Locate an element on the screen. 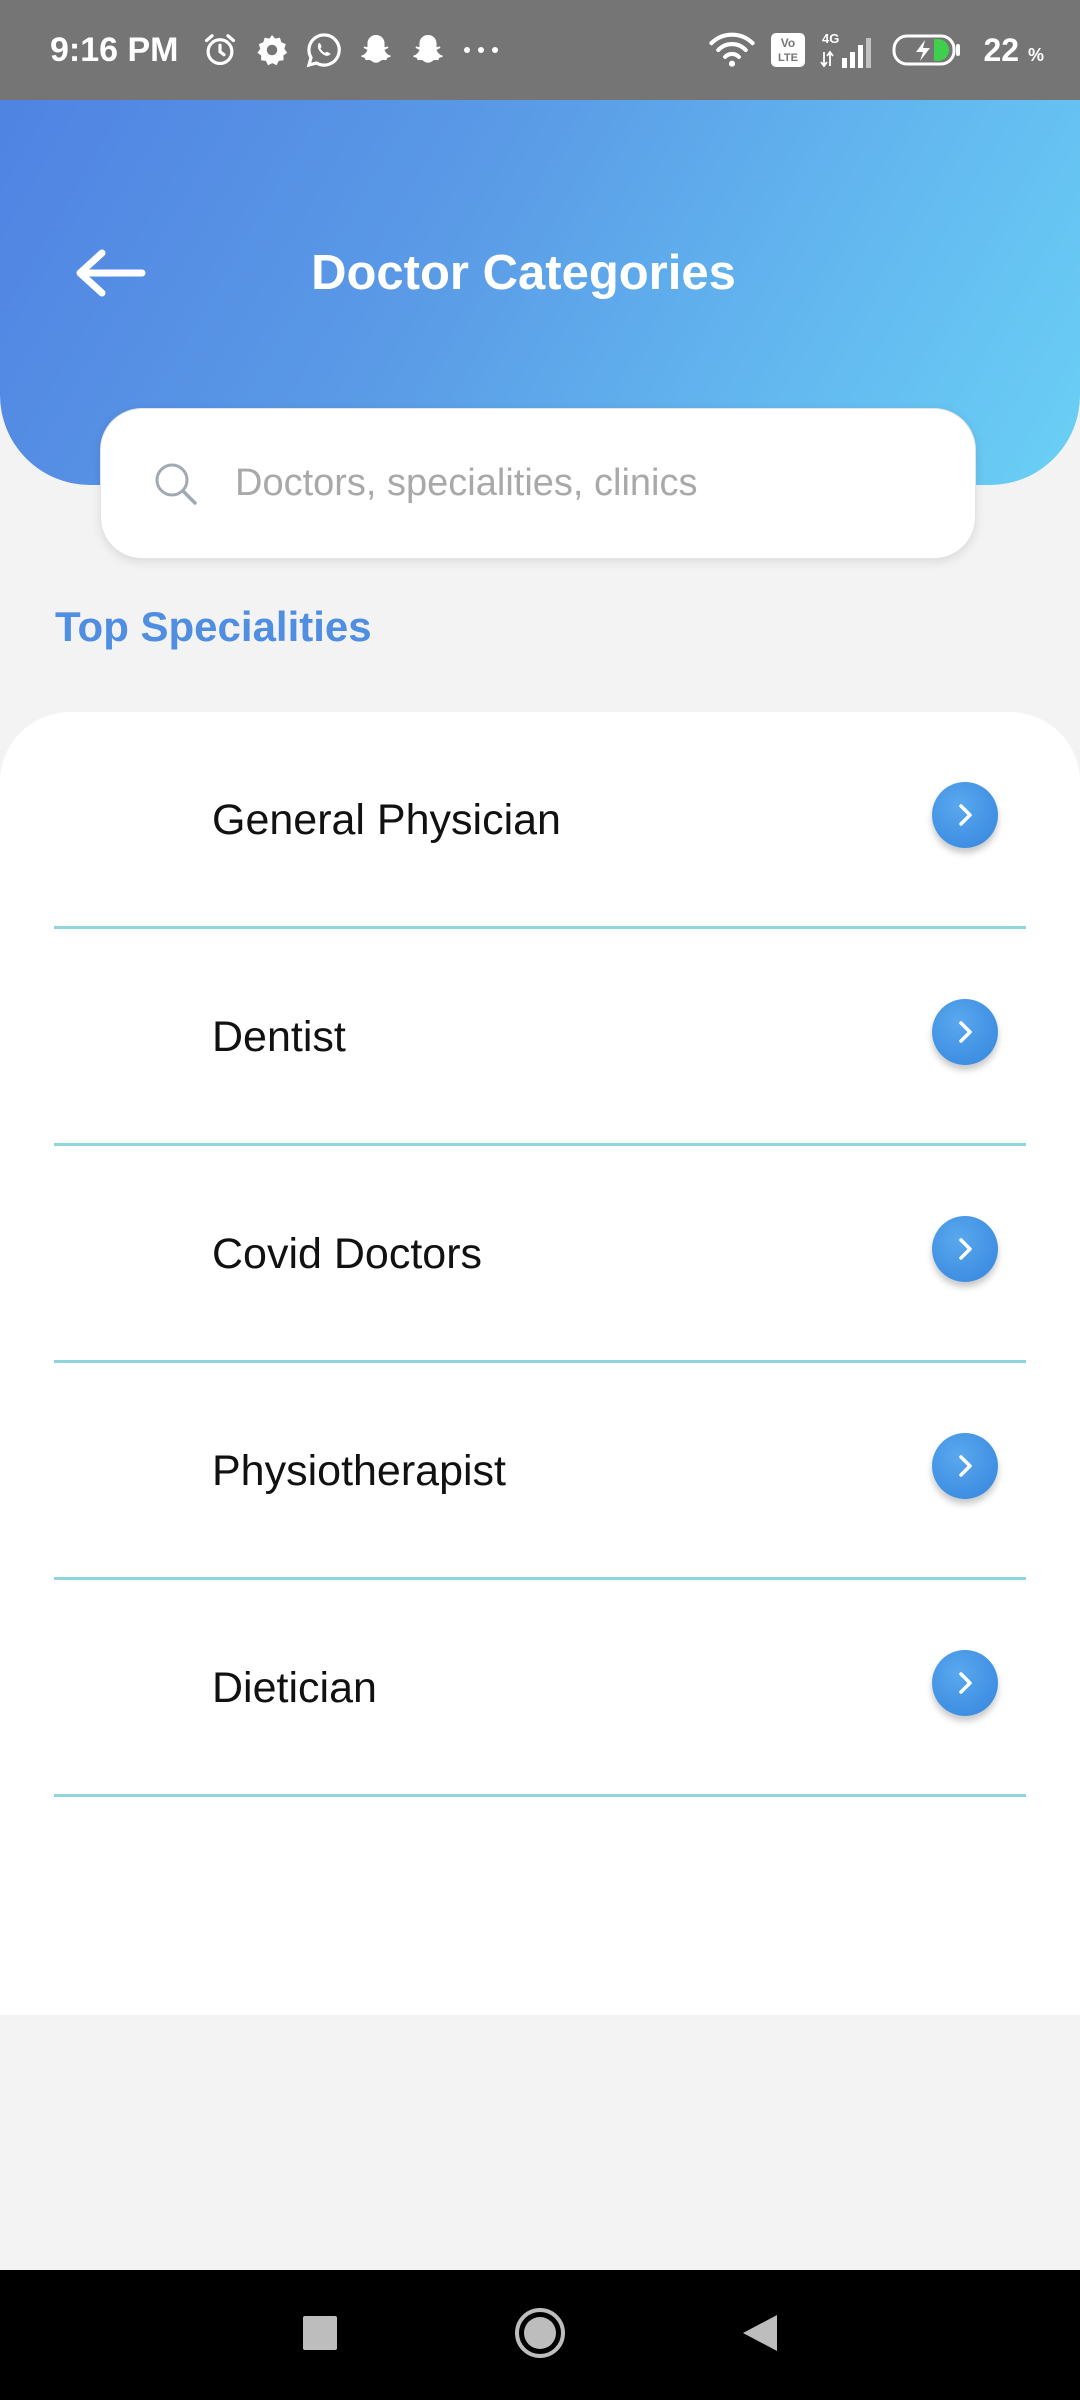 The image size is (1080, 2400). home-button is located at coordinates (540, 2335).